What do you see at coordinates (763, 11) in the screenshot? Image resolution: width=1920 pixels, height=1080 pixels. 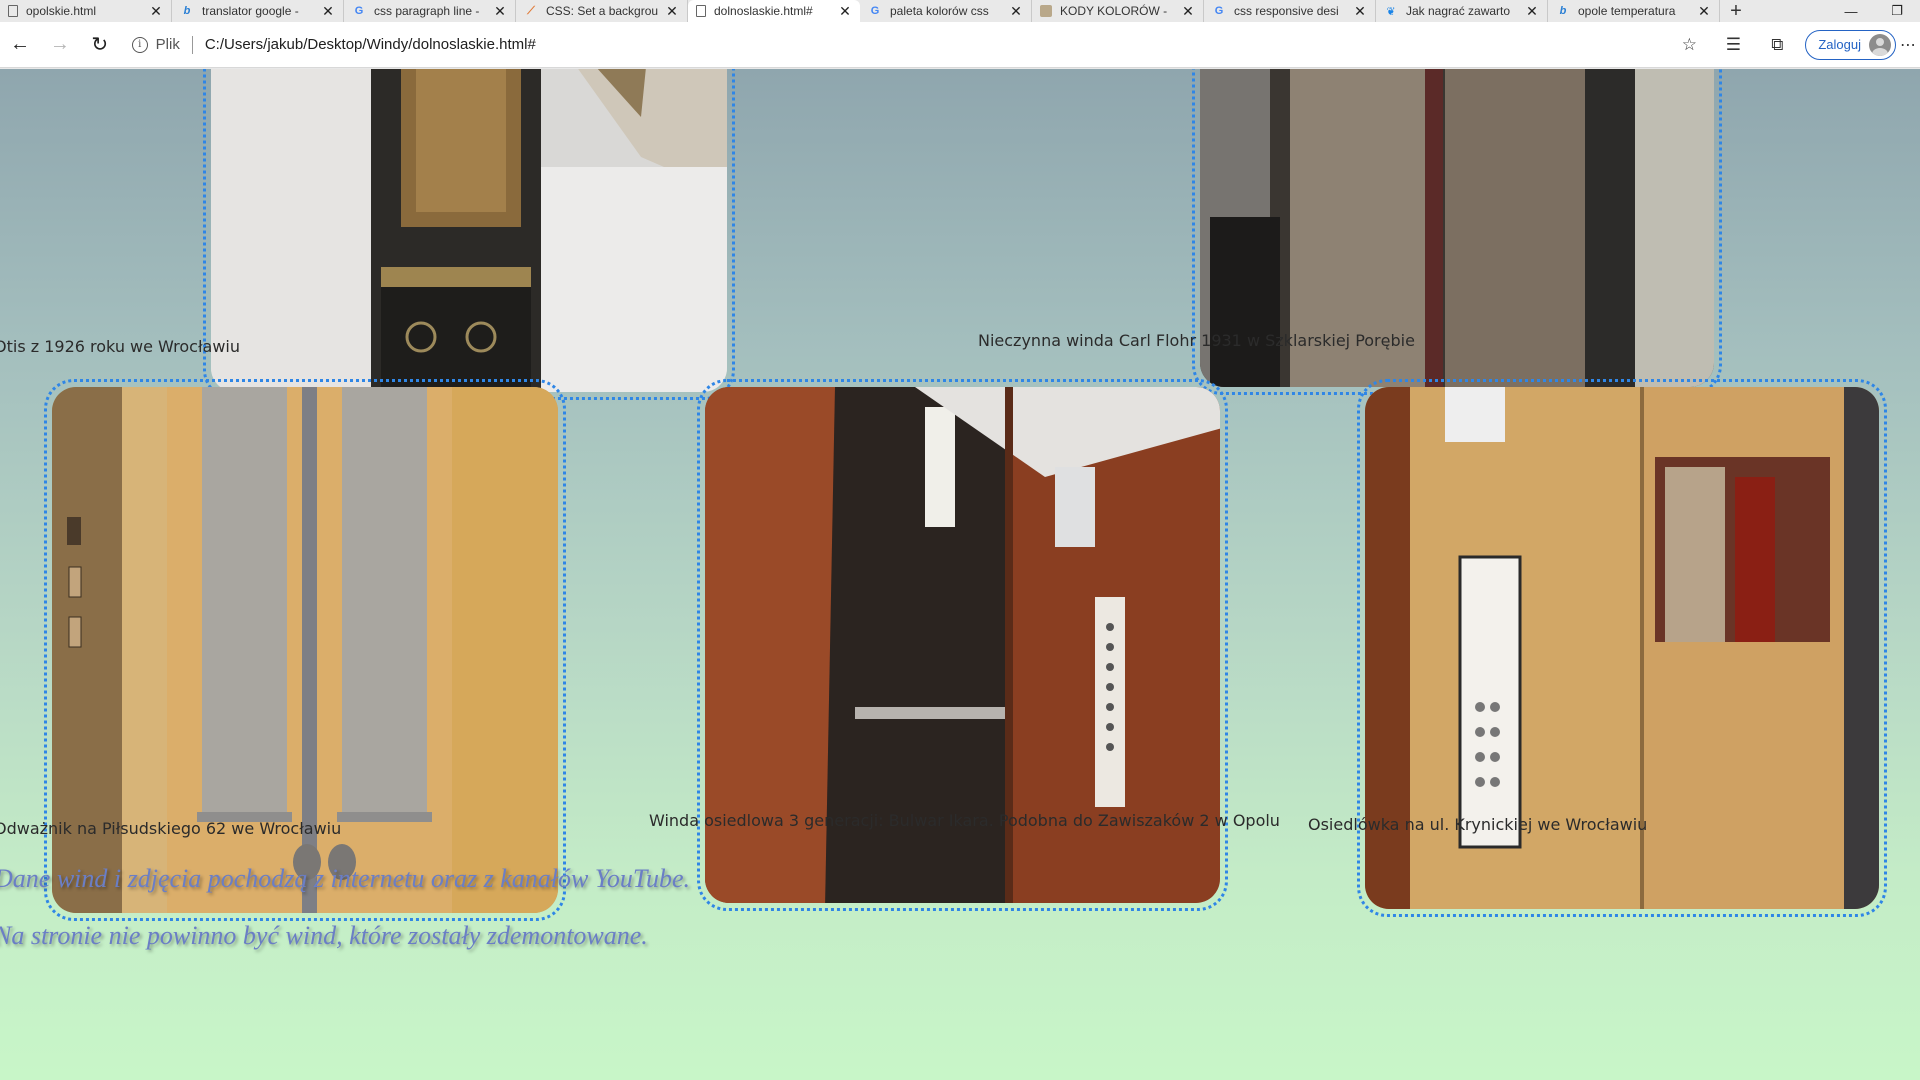 I see `tab-title: dolnoslaskie.html#` at bounding box center [763, 11].